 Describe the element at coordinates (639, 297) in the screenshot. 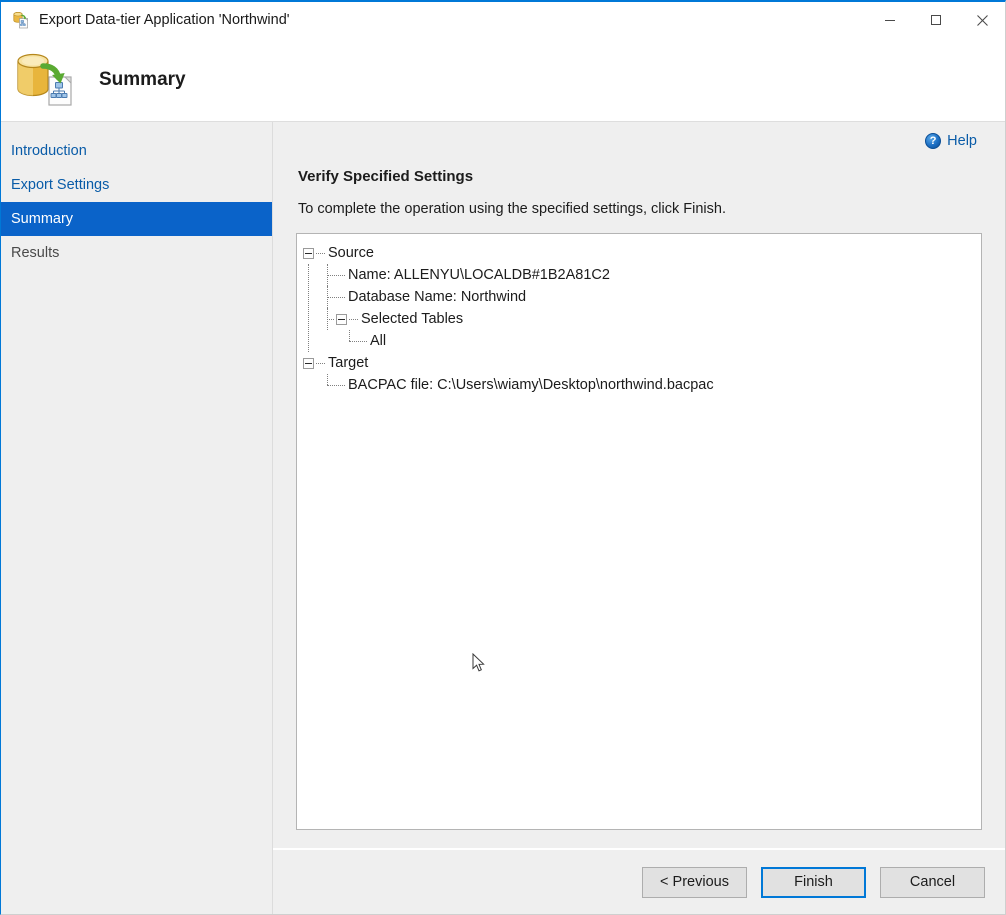

I see `tree-node-database-name: Database Name: Northwind` at that location.